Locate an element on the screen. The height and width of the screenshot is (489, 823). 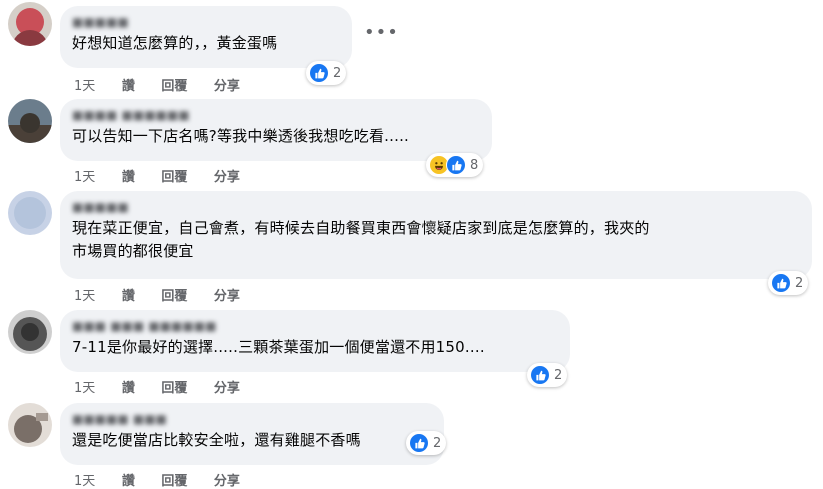
comment-bubble: ■■■■■ 好想知道怎麼算的，，黃金蛋嗎 is located at coordinates (206, 37).